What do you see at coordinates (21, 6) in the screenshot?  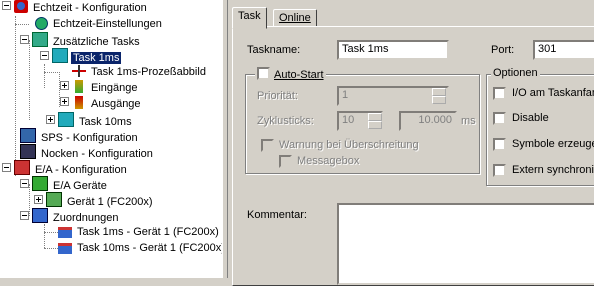 I see `realtime-config-icon` at bounding box center [21, 6].